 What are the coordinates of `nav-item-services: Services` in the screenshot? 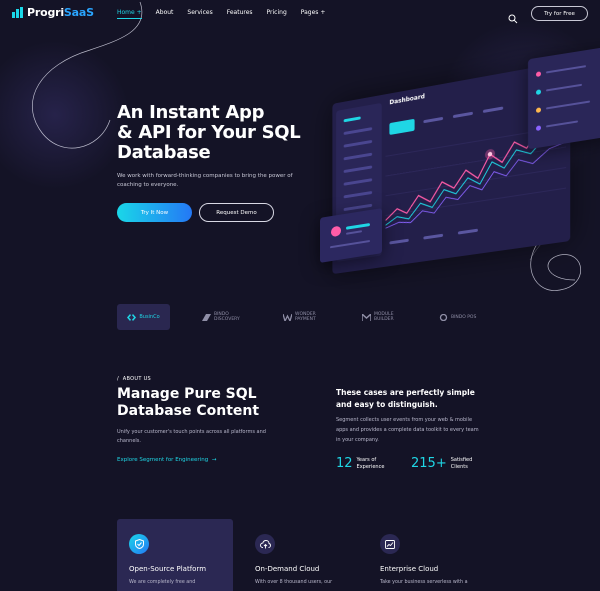 It's located at (199, 12).